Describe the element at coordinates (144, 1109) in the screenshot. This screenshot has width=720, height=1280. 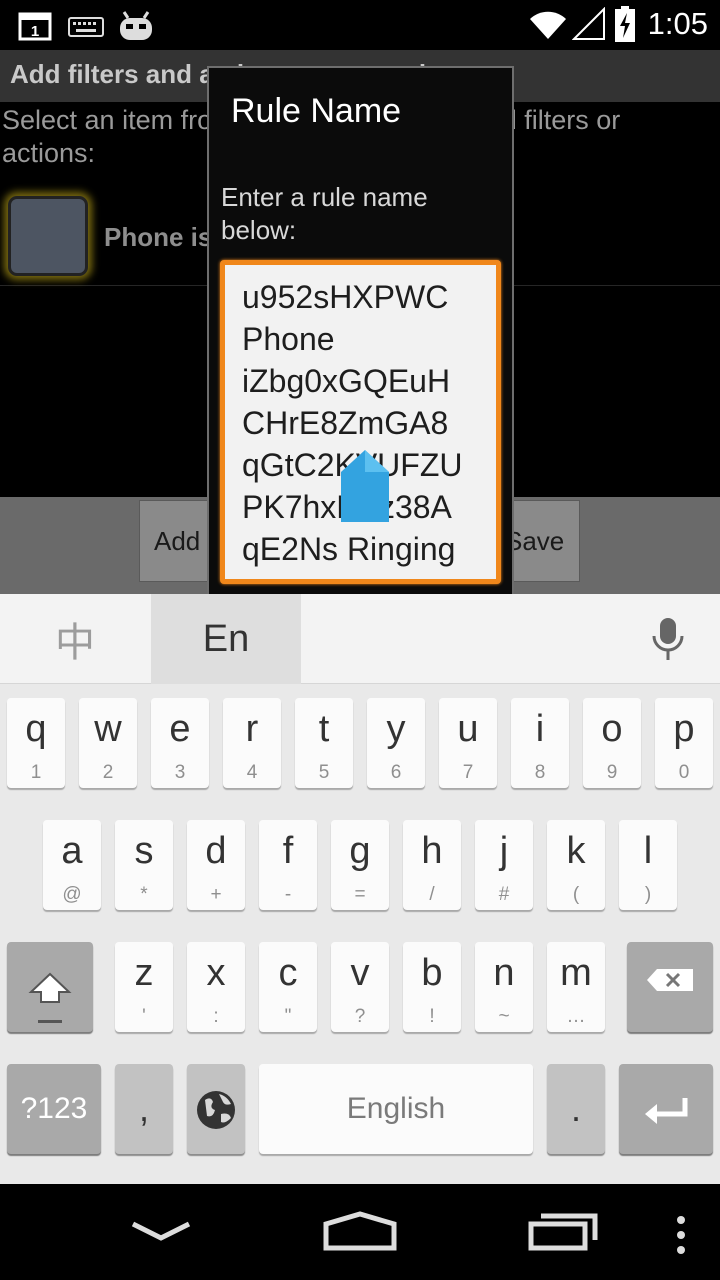
I see `comma-key: ,` at that location.